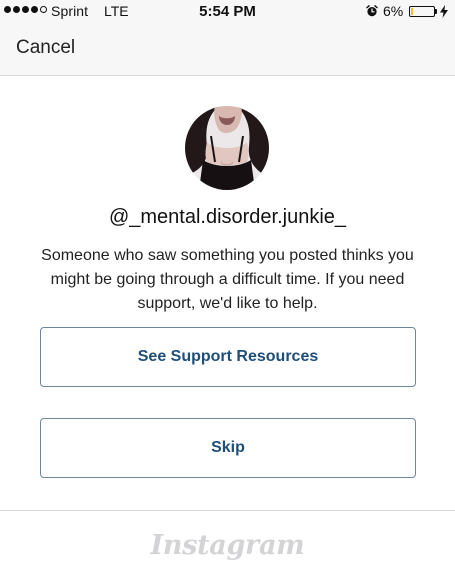 This screenshot has width=455, height=574. I want to click on instagram-logo: Instagram, so click(227, 545).